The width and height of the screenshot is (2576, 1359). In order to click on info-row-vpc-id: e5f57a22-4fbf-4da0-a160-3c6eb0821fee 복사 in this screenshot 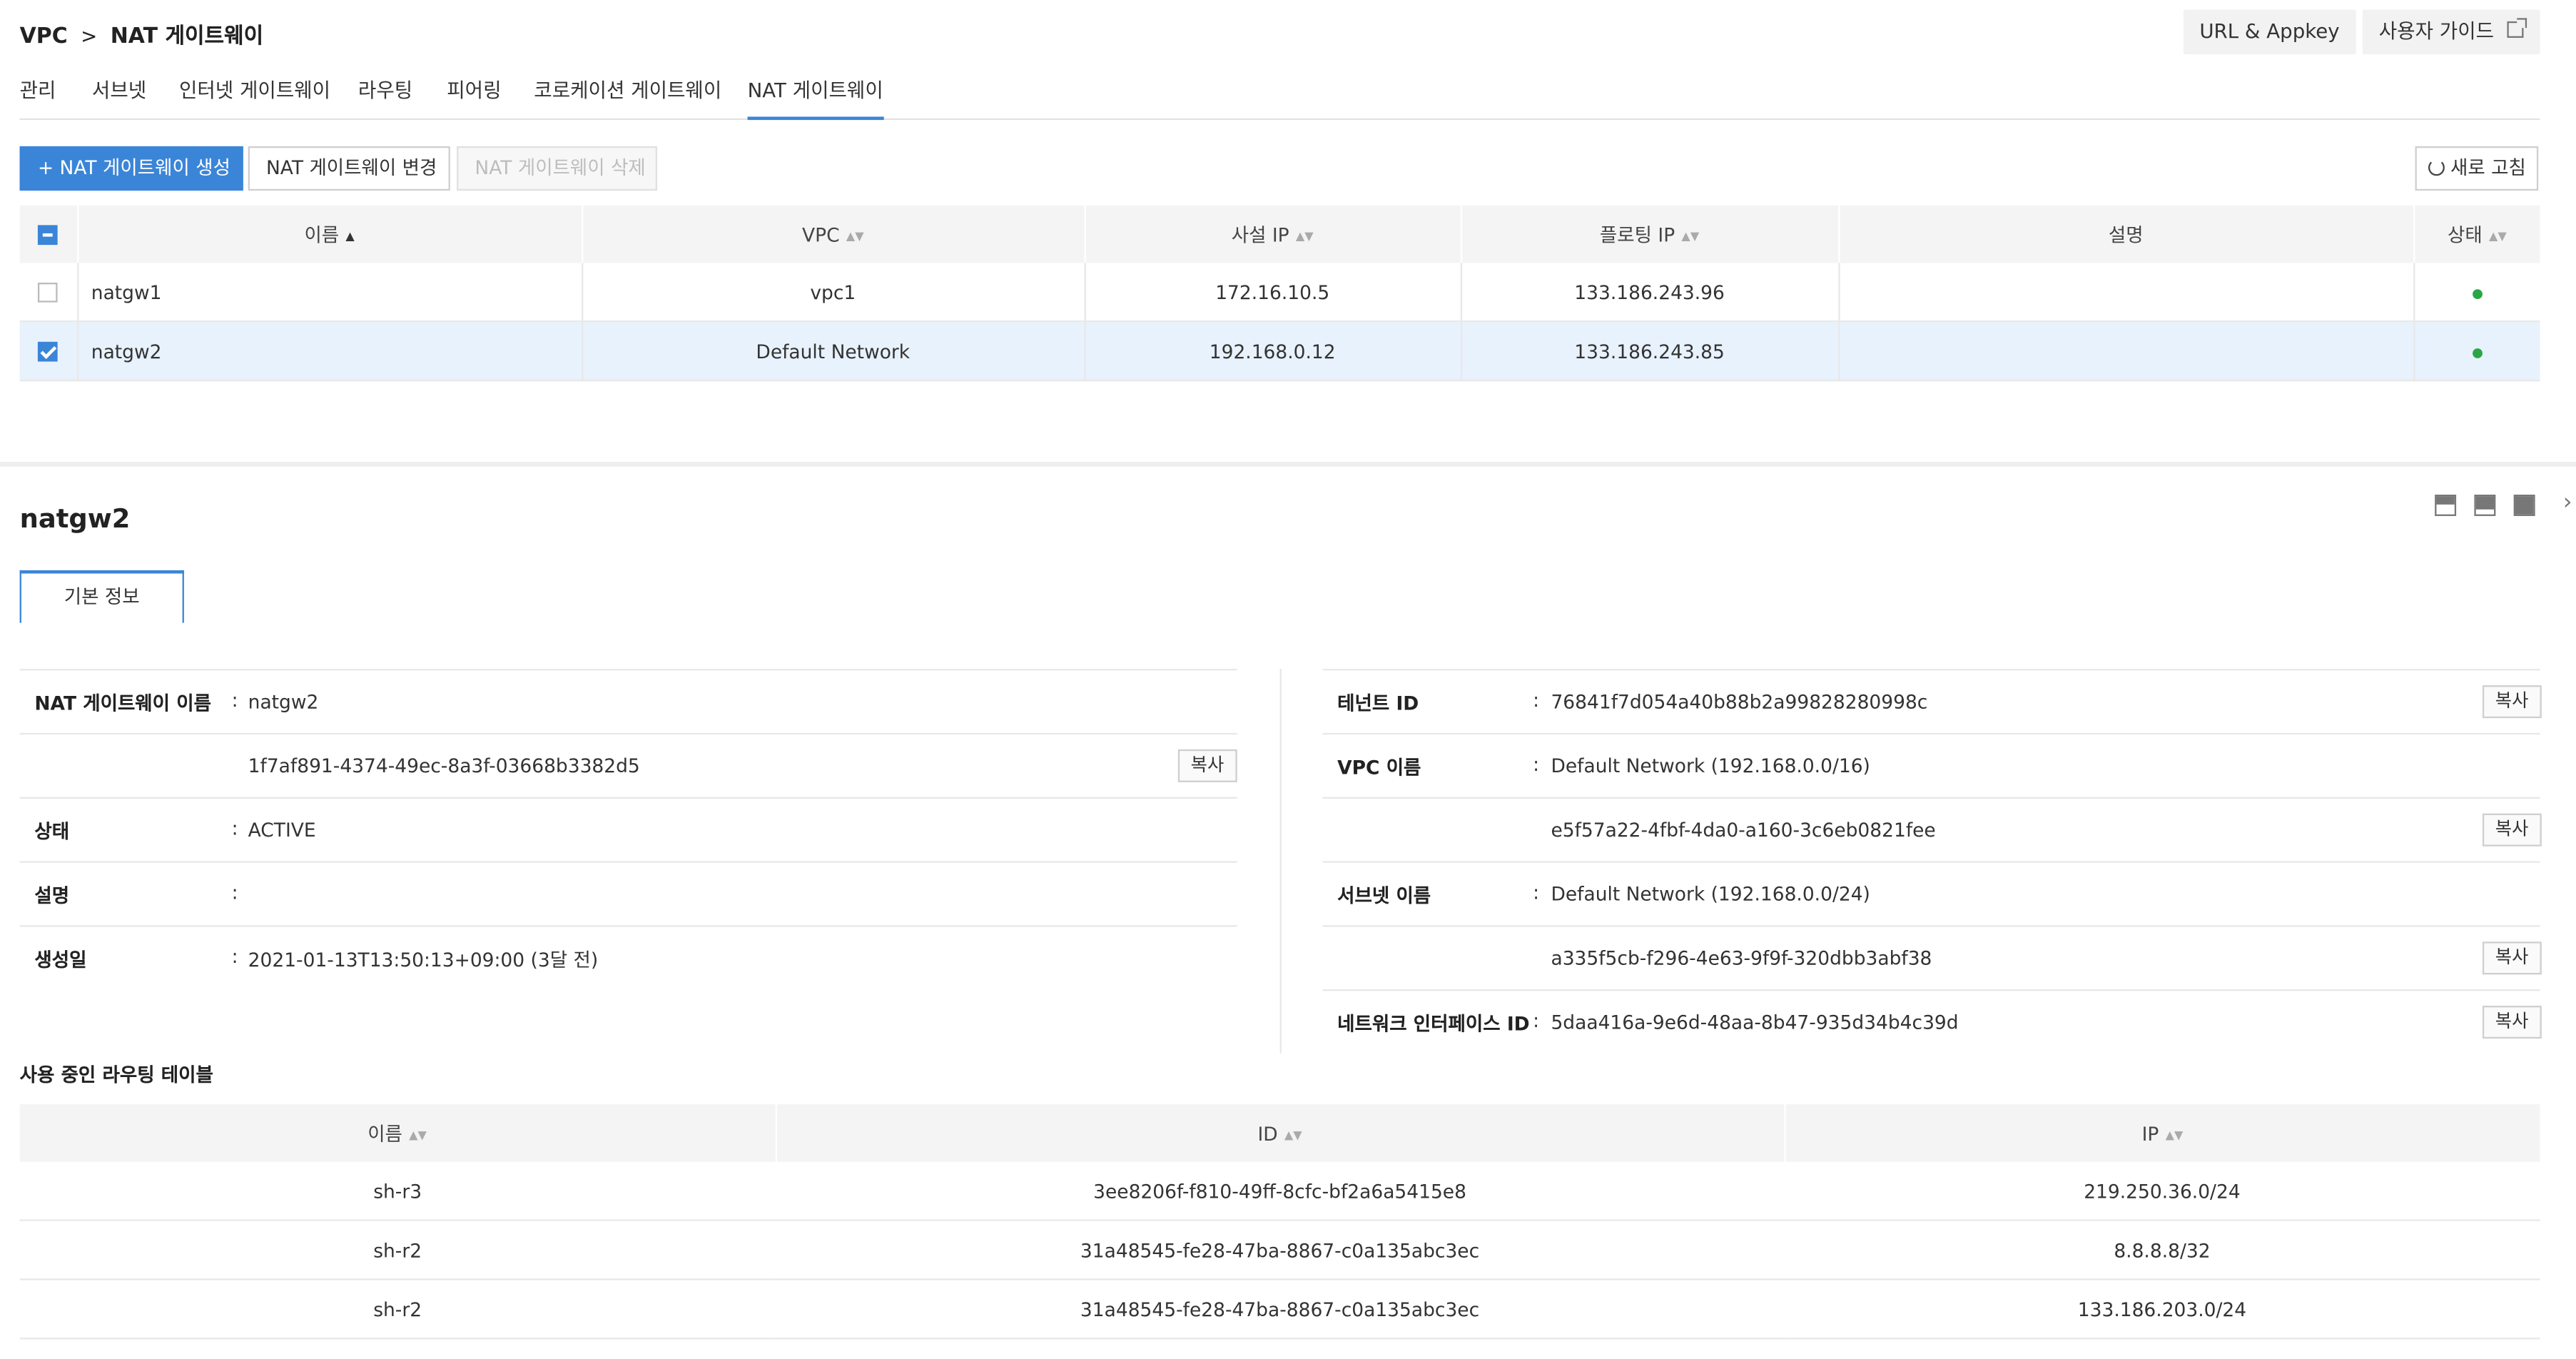, I will do `click(1932, 829)`.